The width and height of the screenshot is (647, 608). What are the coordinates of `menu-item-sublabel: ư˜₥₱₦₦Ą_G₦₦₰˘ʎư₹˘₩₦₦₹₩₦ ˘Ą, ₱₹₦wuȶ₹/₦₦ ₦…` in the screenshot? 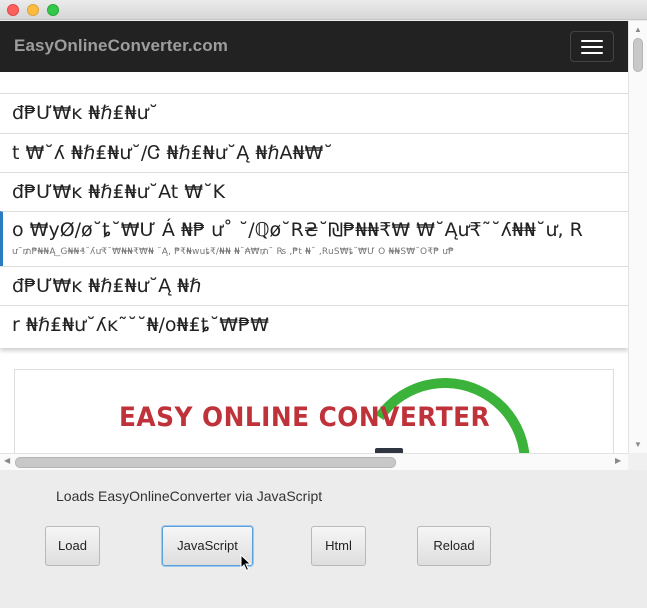 It's located at (233, 252).